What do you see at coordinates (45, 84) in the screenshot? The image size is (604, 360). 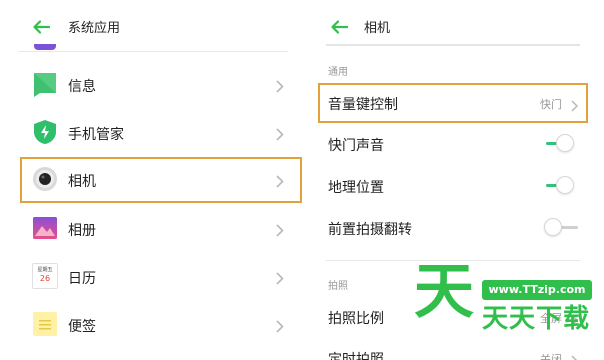 I see `messages-icon` at bounding box center [45, 84].